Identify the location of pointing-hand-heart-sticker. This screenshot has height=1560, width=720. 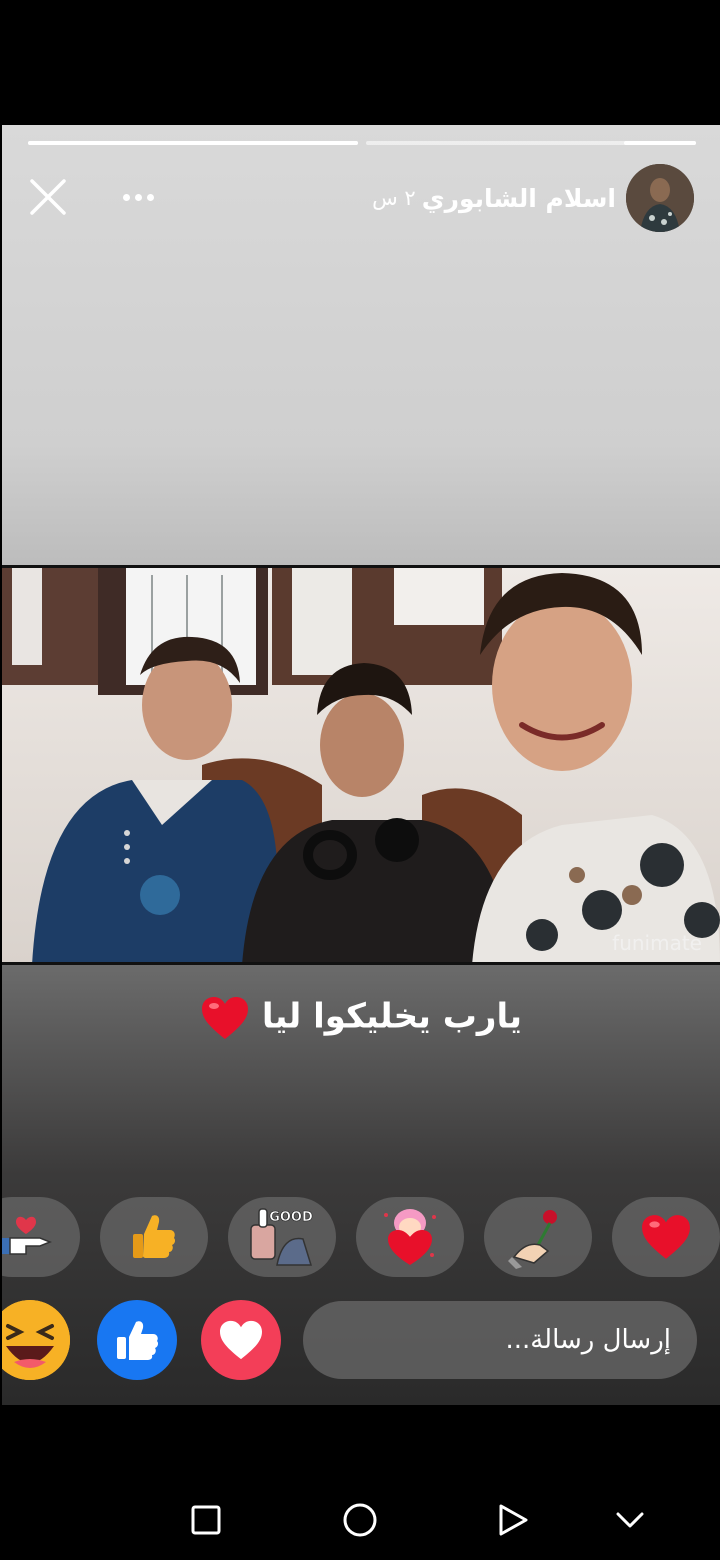
(41, 1237).